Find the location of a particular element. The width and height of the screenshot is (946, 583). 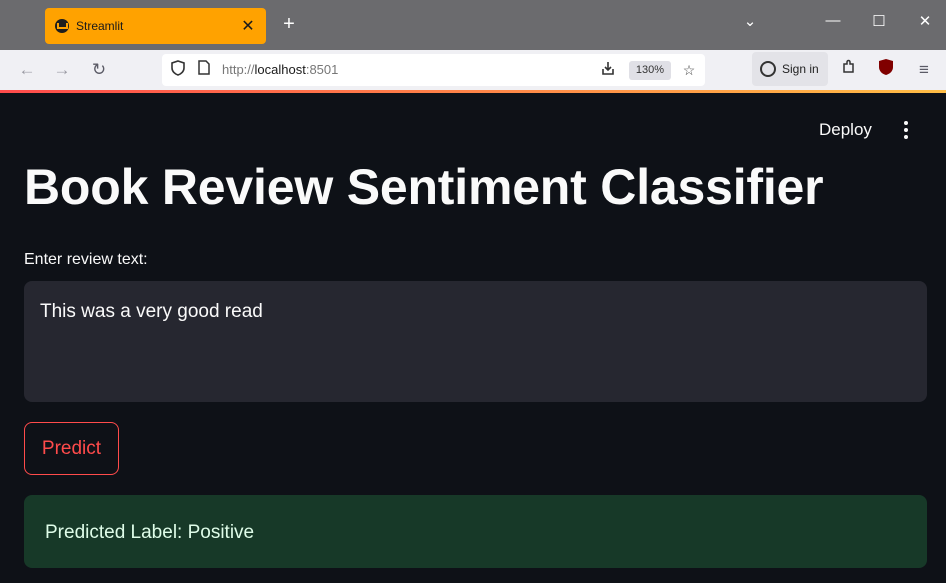

maximize-button: ☐ is located at coordinates (879, 21).